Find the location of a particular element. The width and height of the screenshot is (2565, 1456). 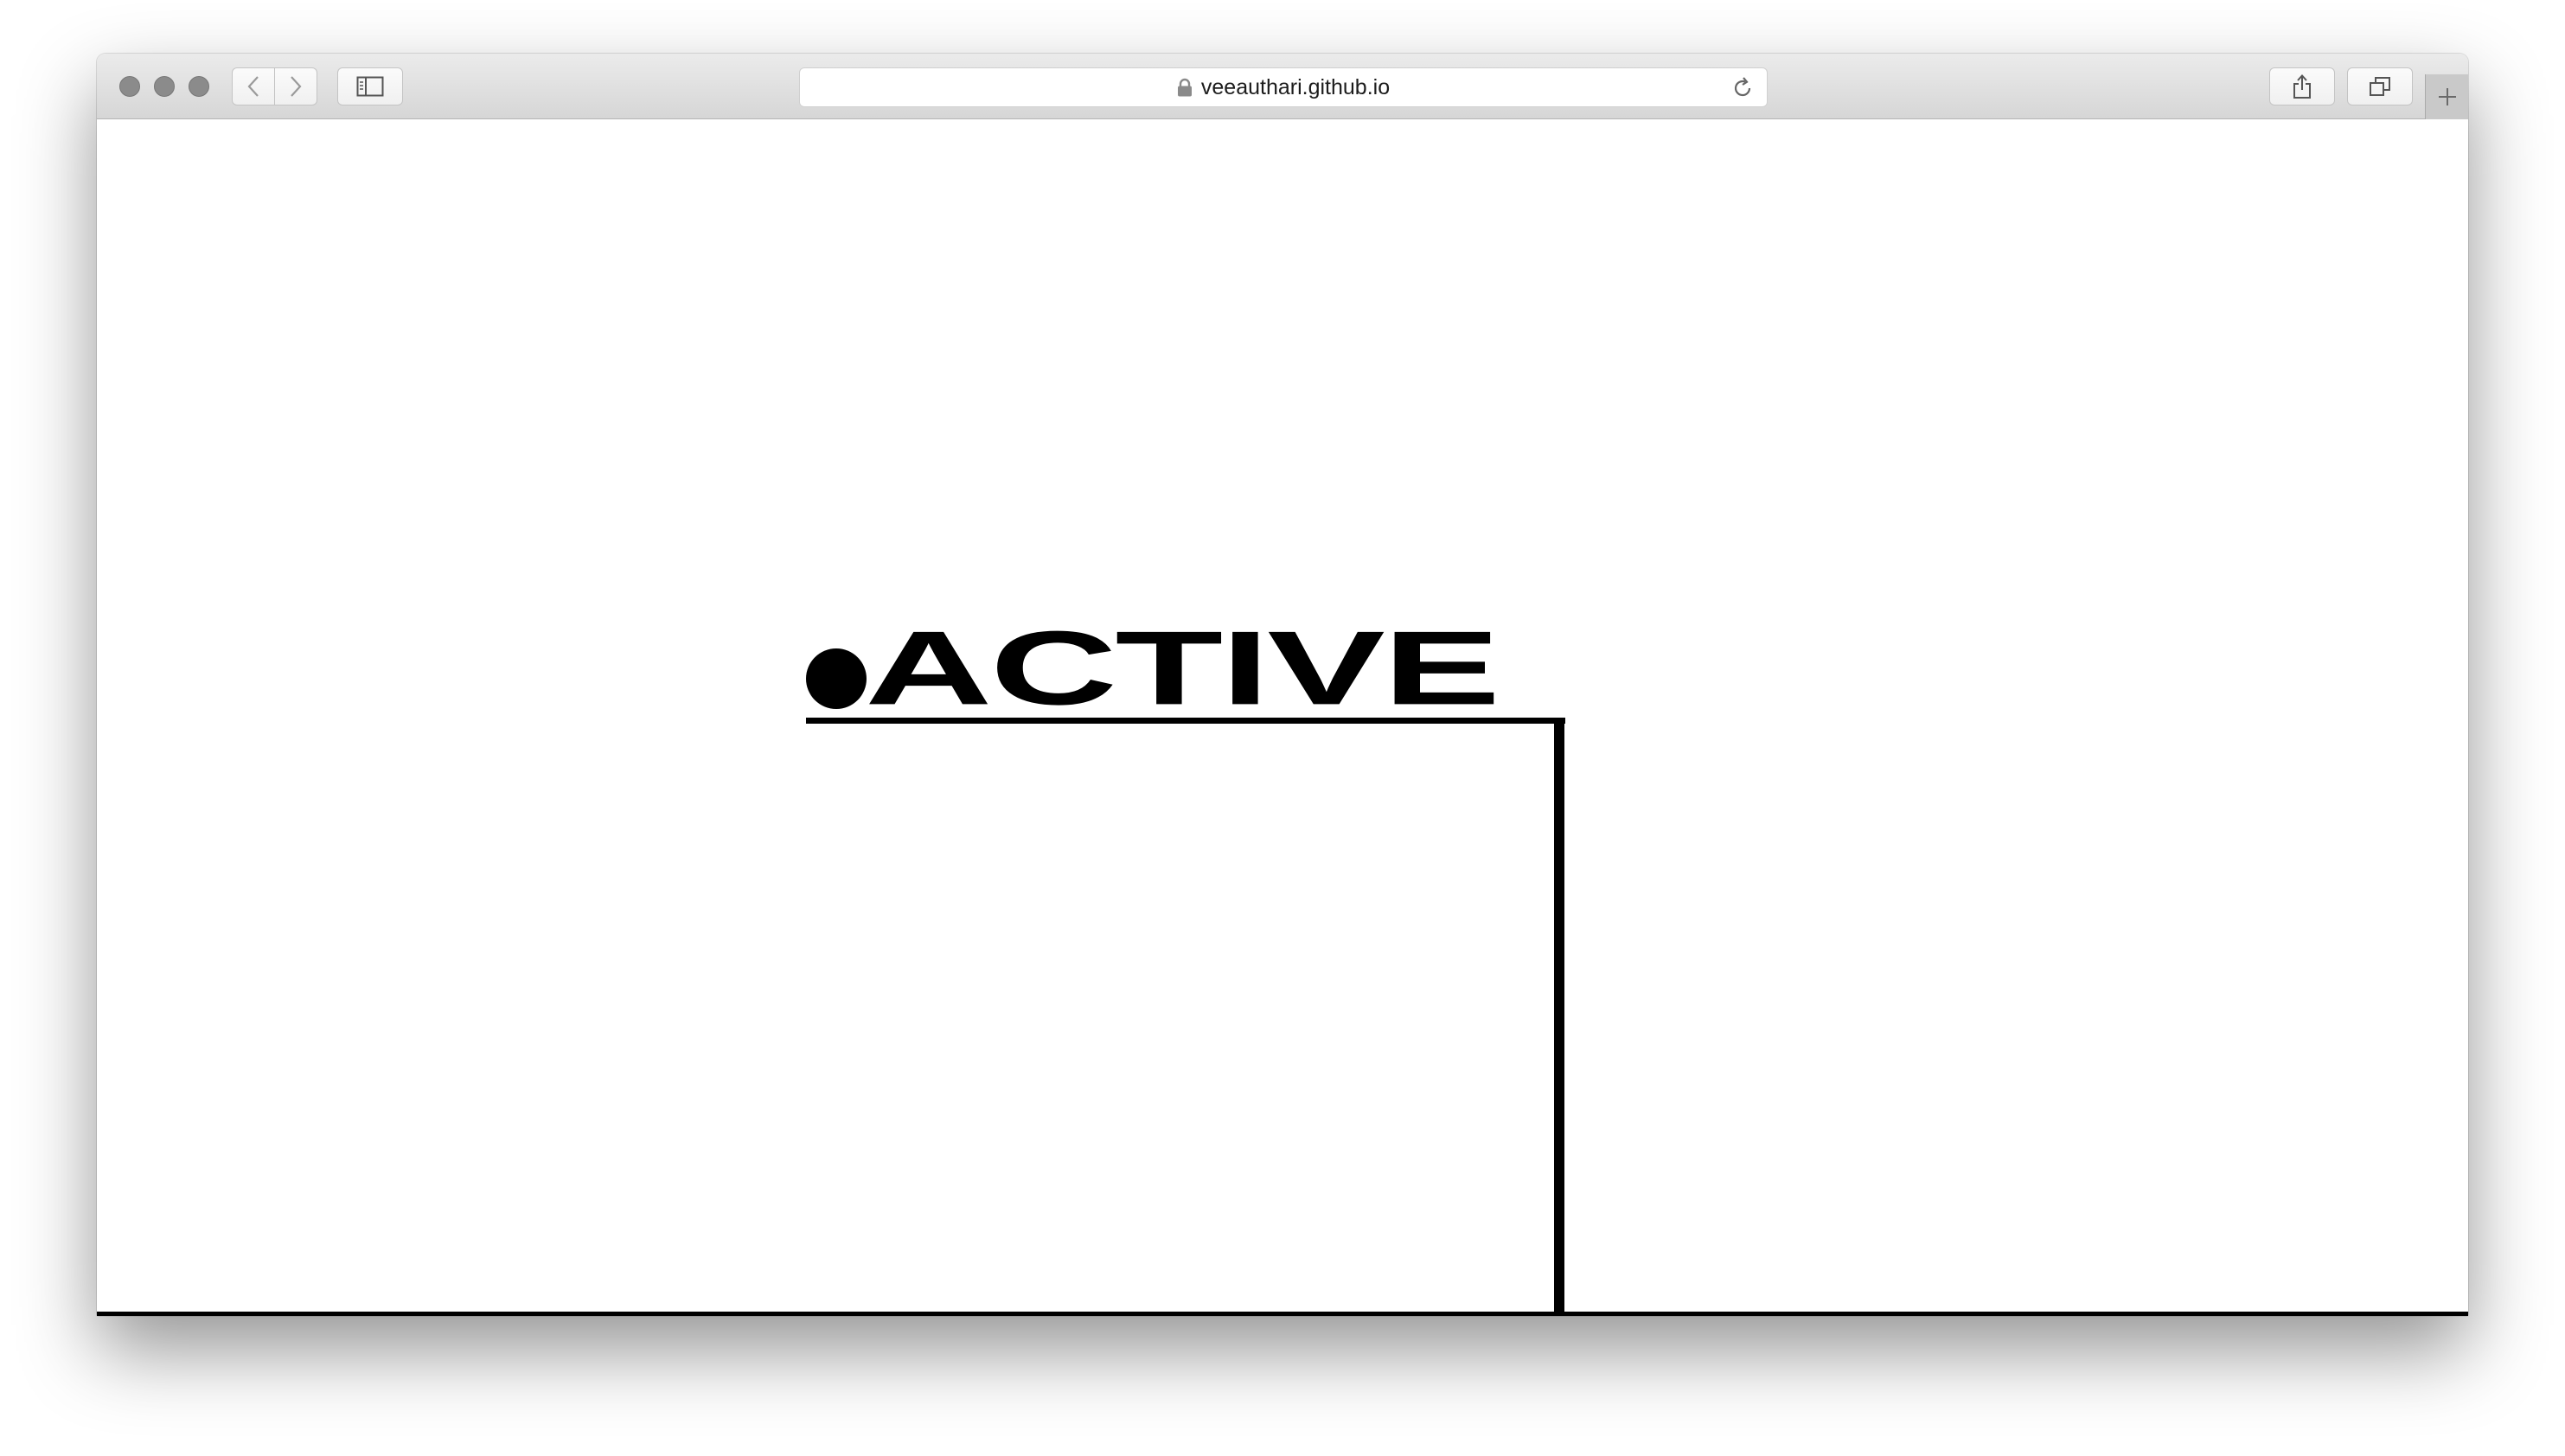

lock-icon is located at coordinates (1184, 87).